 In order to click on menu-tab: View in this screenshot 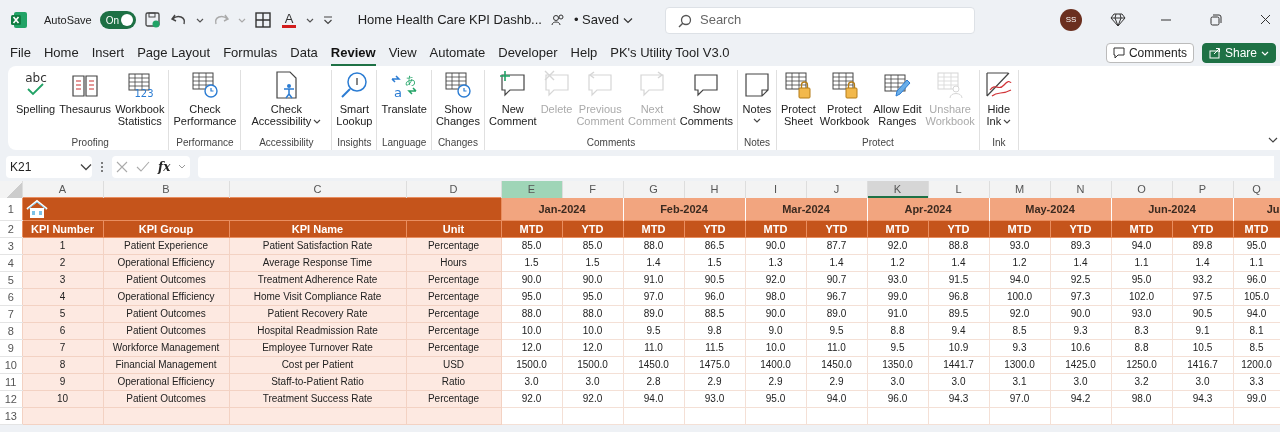, I will do `click(402, 53)`.